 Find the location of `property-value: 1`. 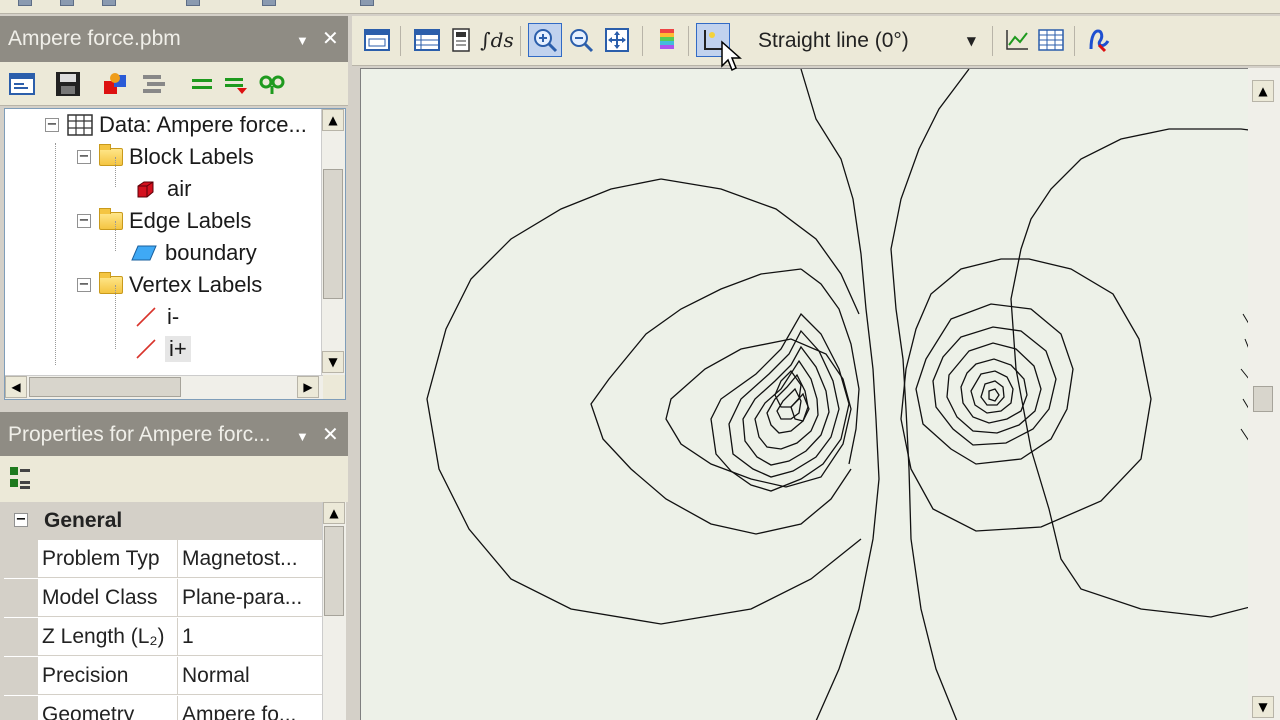

property-value: 1 is located at coordinates (252, 637).